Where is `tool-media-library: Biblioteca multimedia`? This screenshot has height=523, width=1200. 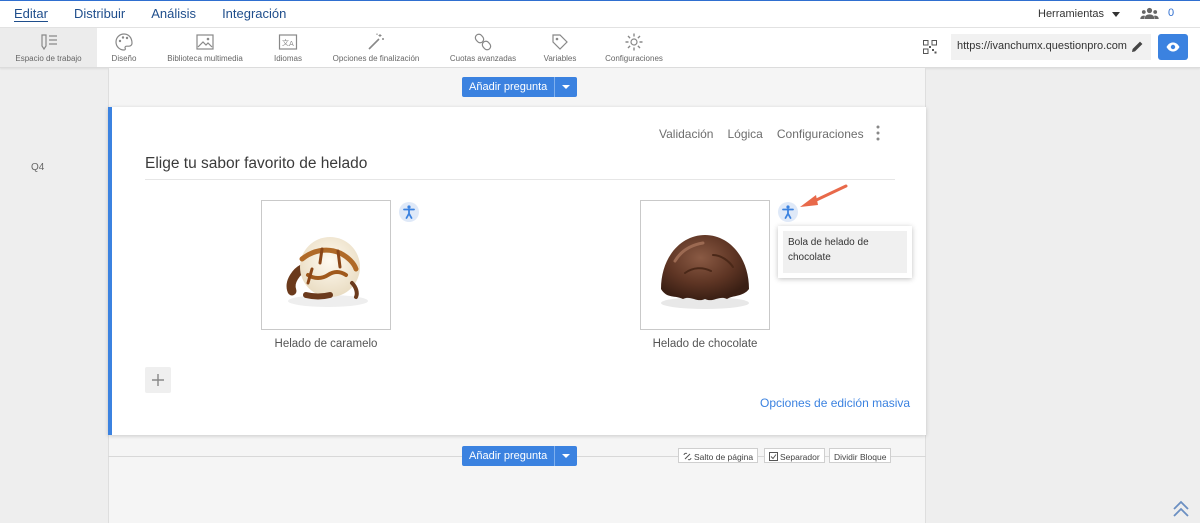
tool-media-library: Biblioteca multimedia is located at coordinates (205, 47).